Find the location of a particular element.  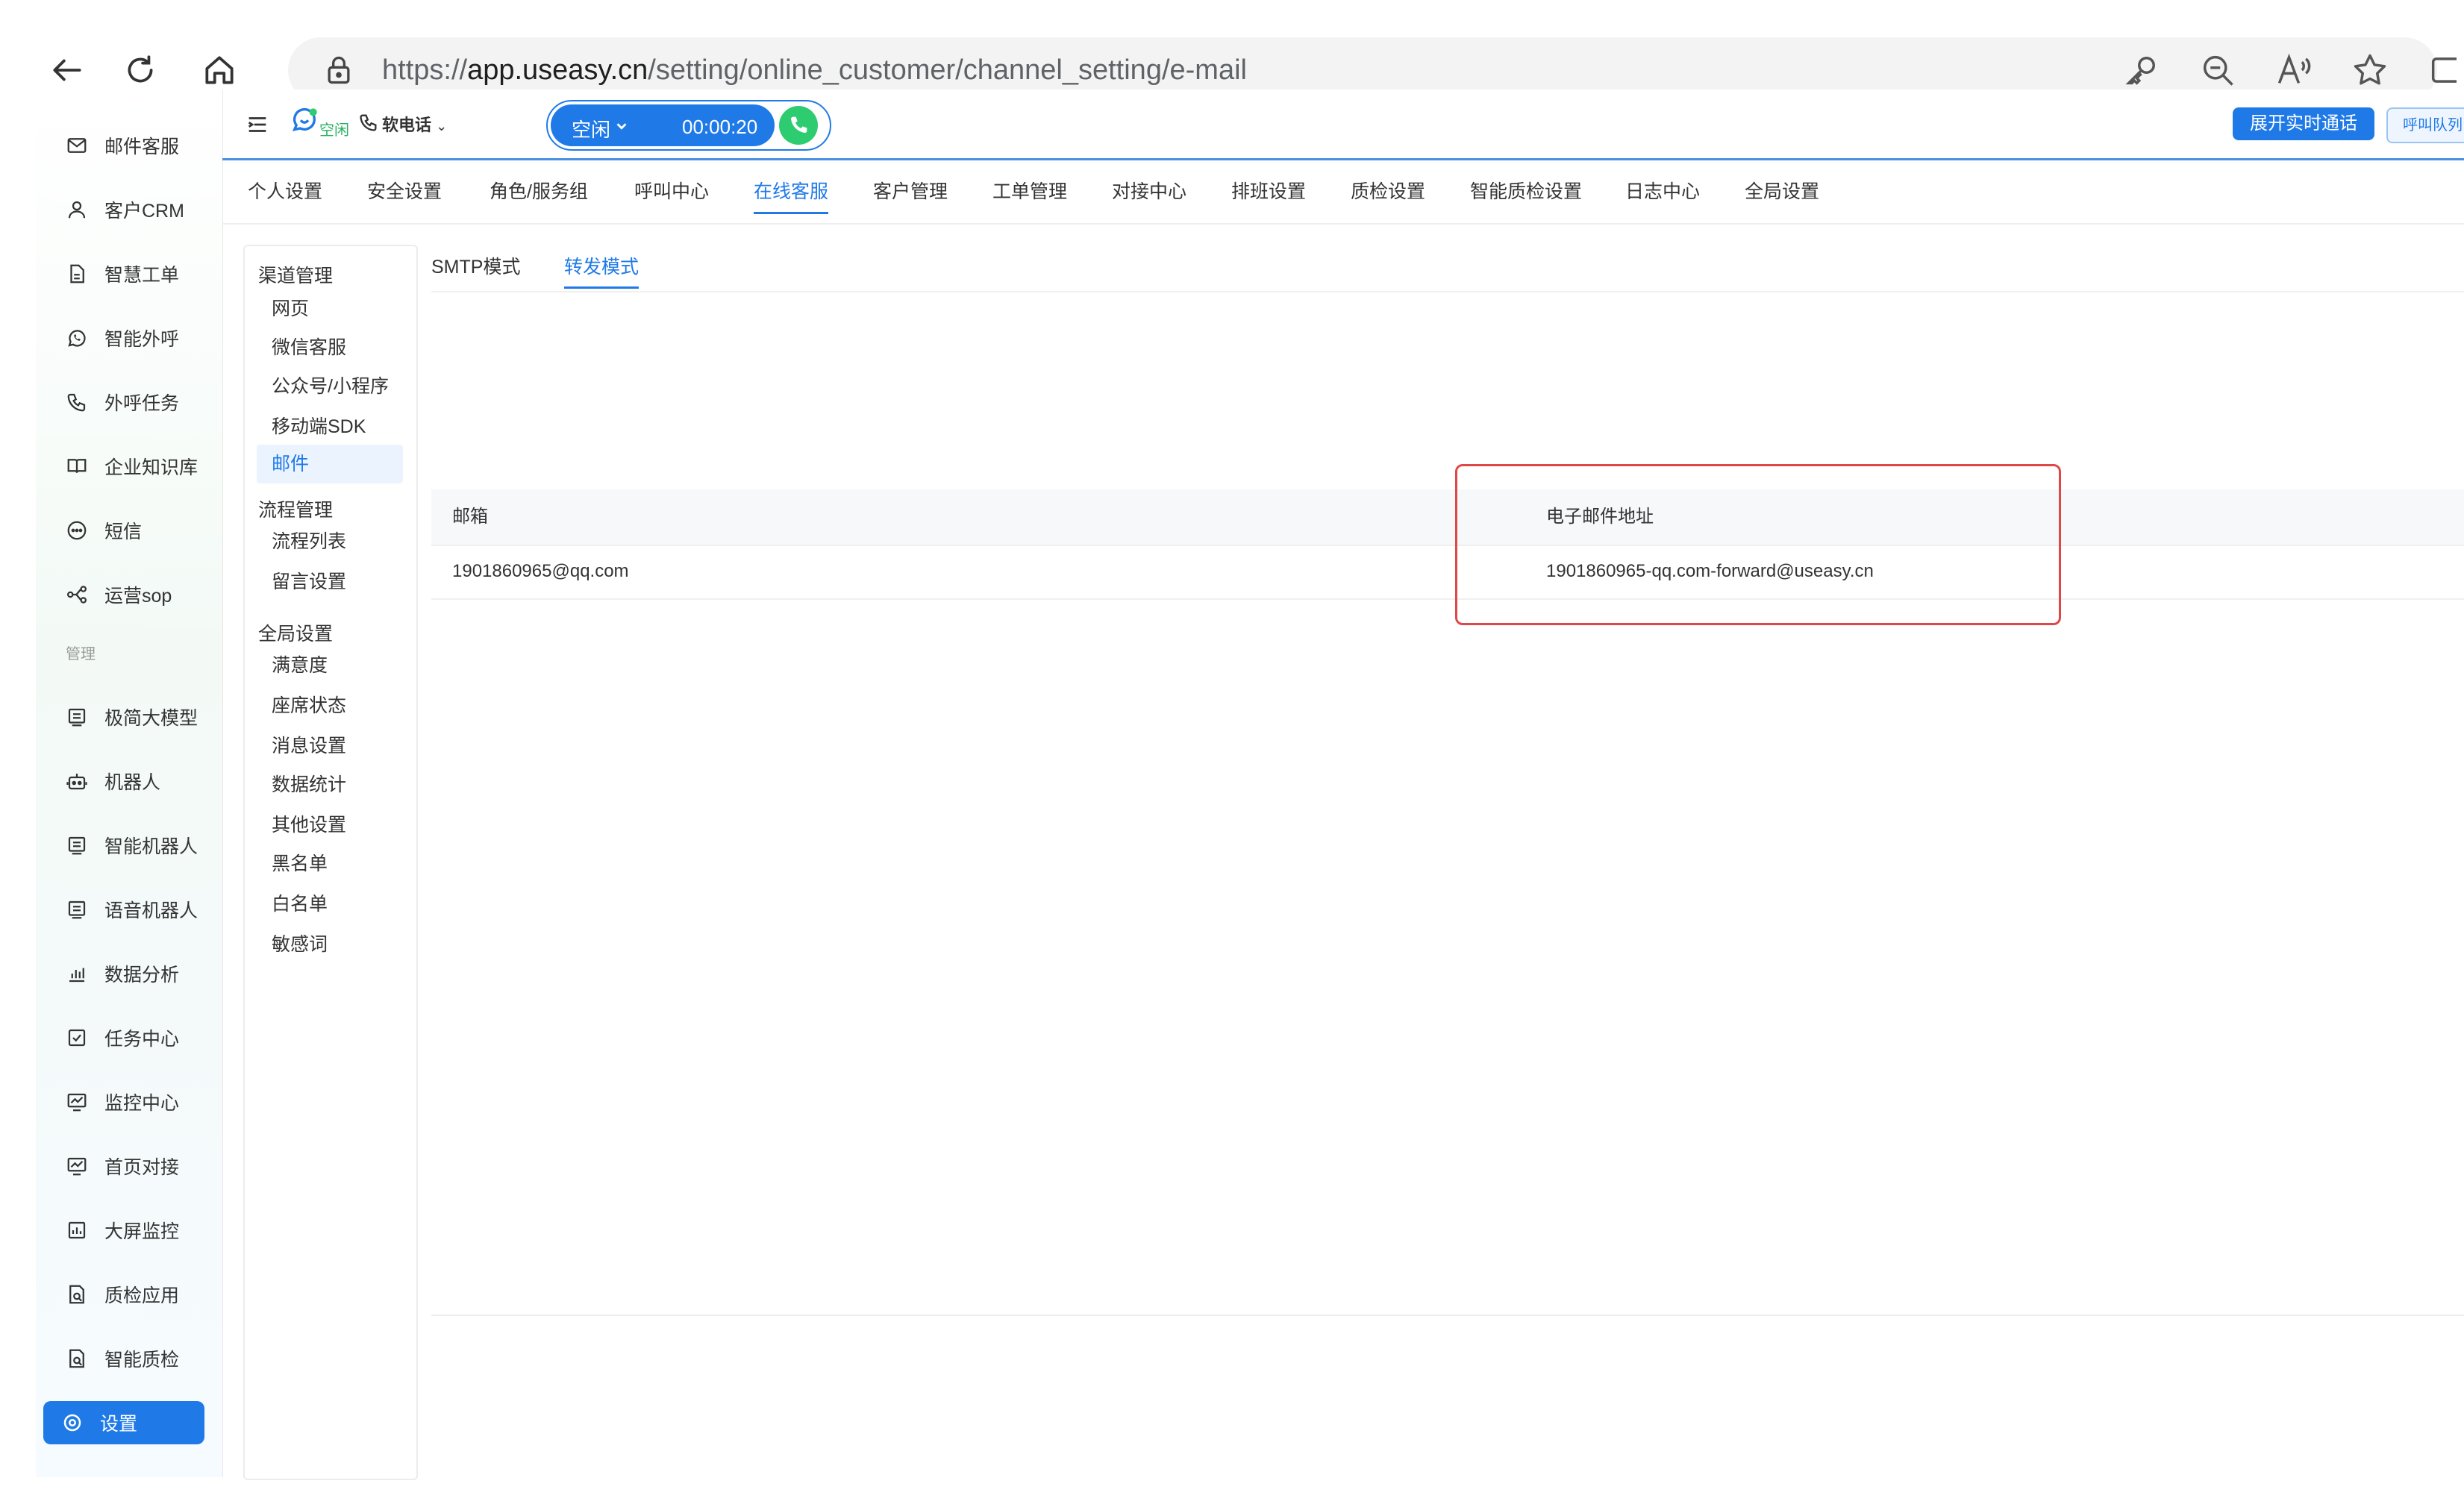

sidebar-item-sms: 短信 is located at coordinates (129, 530).